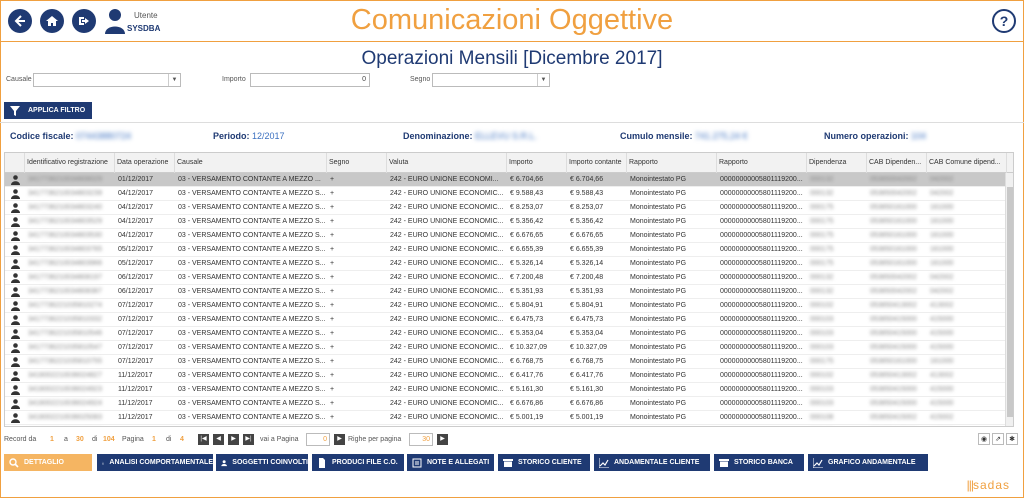  What do you see at coordinates (442, 439) in the screenshot?
I see `rows-per-page-button: ▶` at bounding box center [442, 439].